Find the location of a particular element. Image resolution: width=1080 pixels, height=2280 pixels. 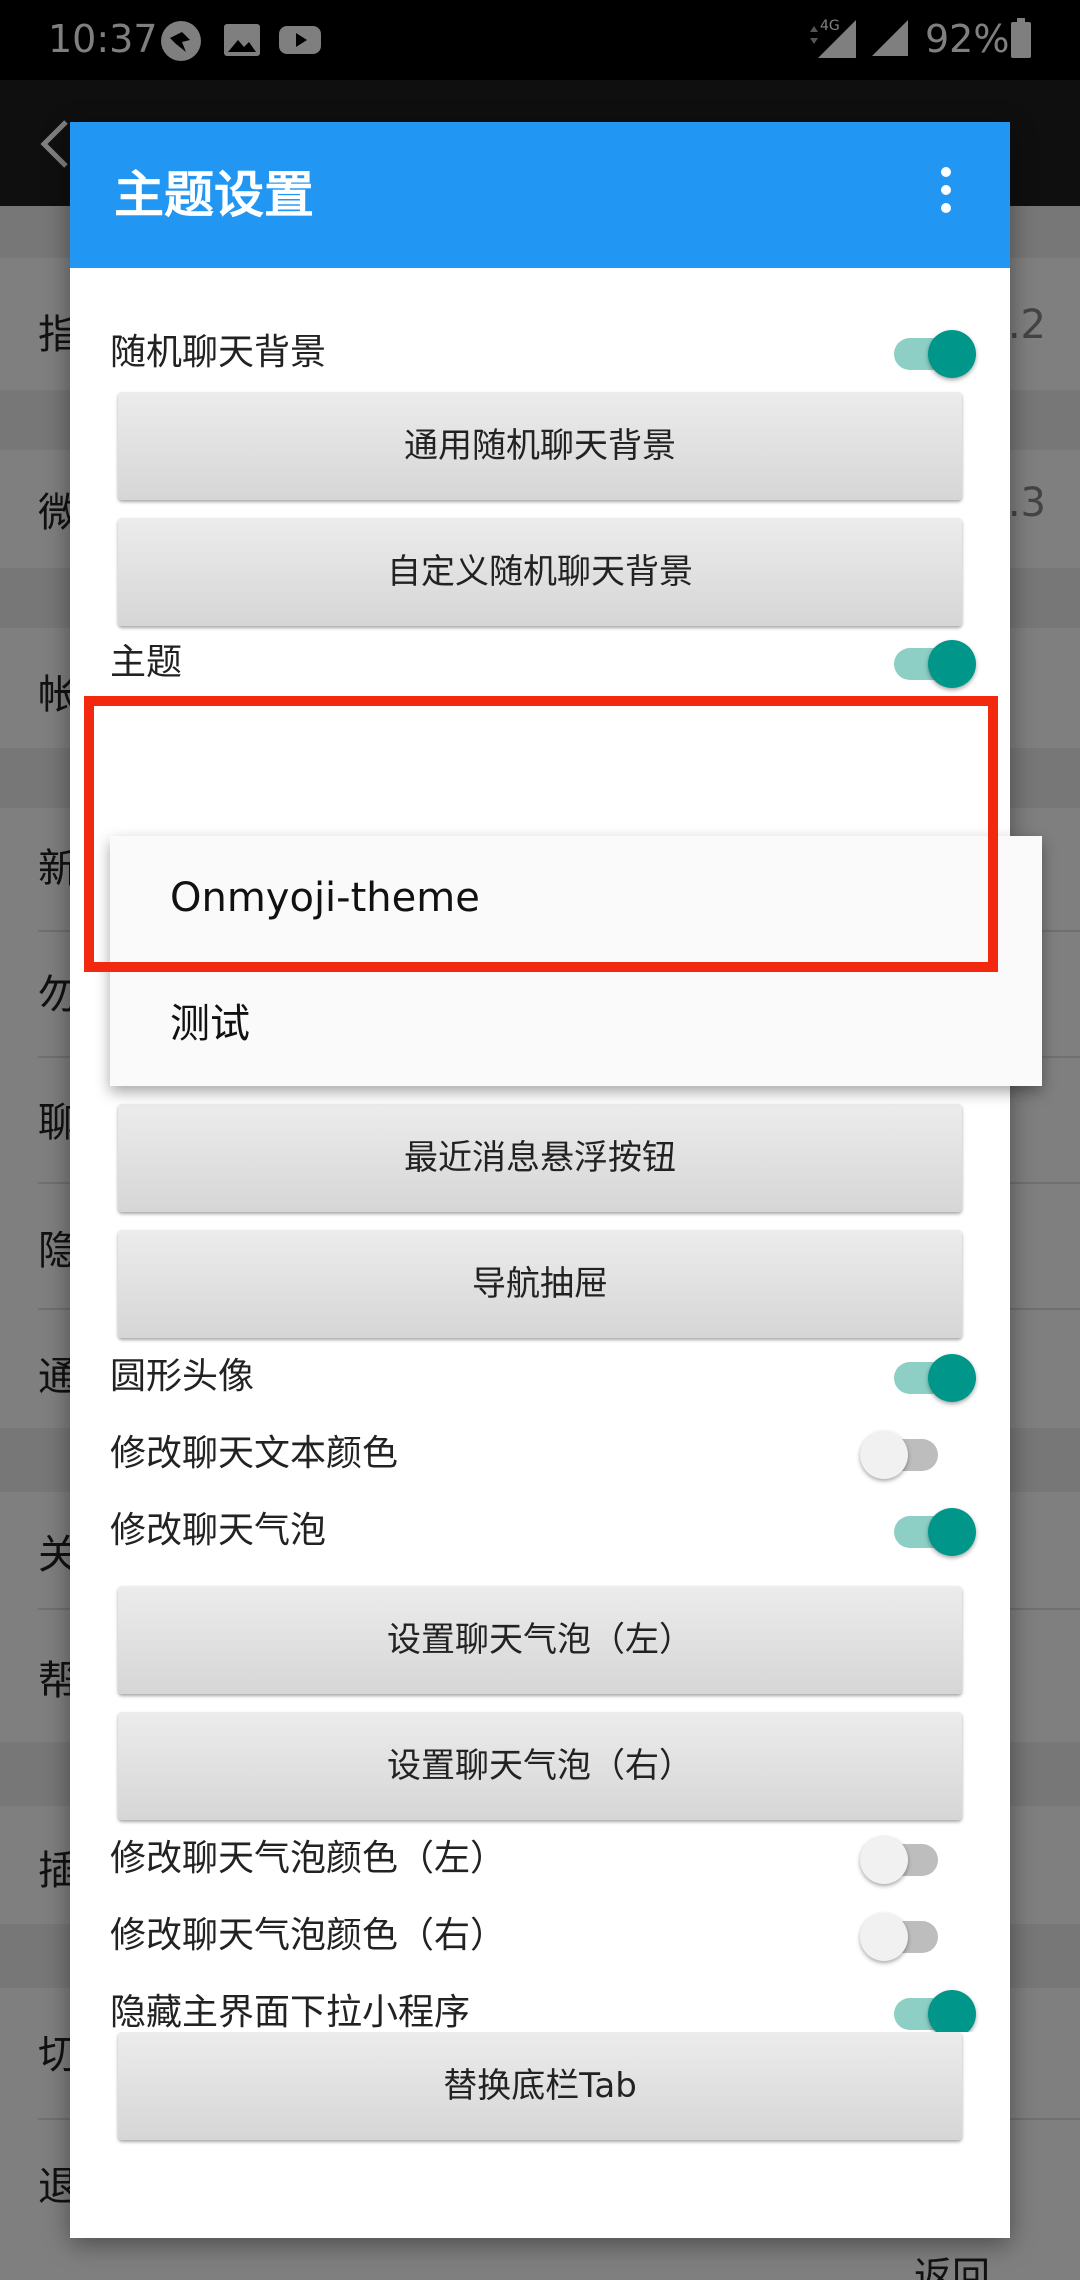

setting-label: 修改聊天气泡 is located at coordinates (218, 1530).